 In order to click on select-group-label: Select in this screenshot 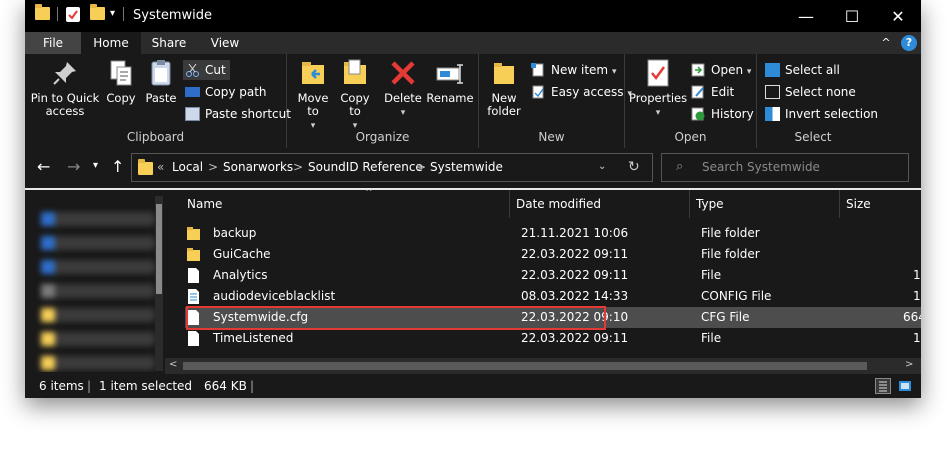, I will do `click(813, 137)`.